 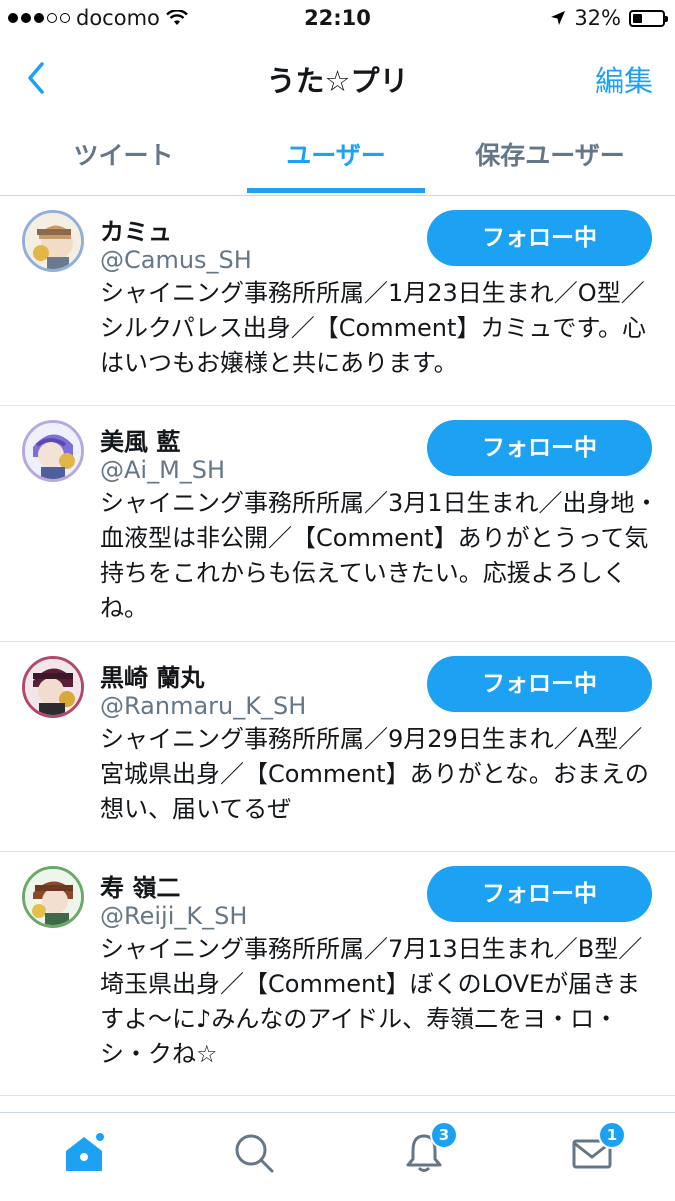 I want to click on nav-bar: うた☆プリ 編集, so click(x=337, y=77).